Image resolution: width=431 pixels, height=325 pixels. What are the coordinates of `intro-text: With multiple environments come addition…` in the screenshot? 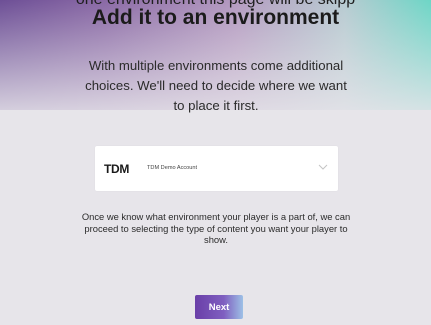 It's located at (216, 85).